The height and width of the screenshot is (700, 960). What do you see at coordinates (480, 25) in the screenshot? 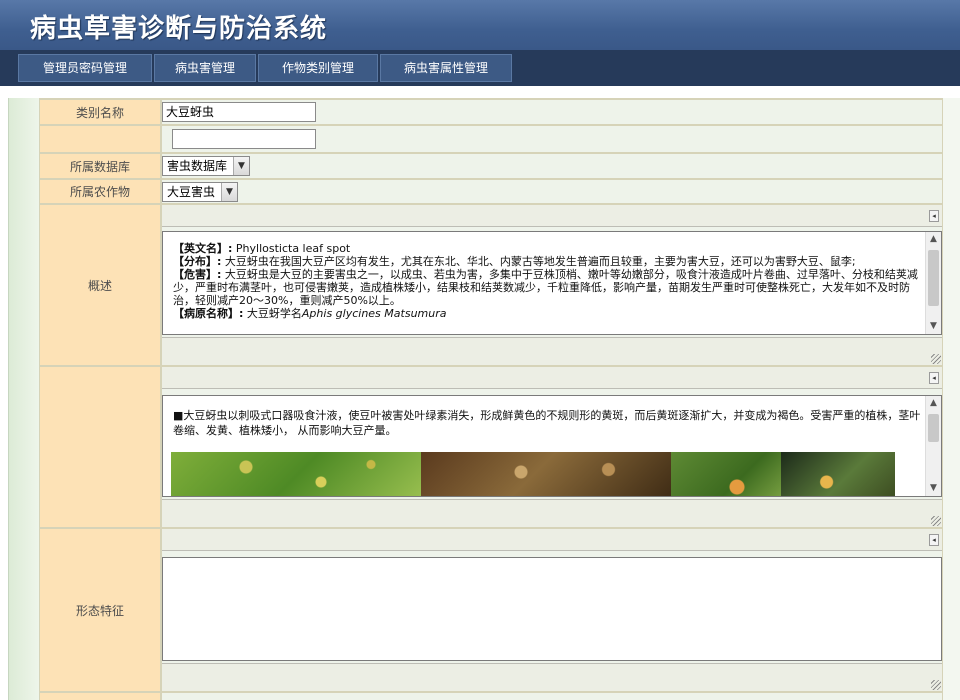
I see `app-header: 病虫草害诊断与防治系统` at bounding box center [480, 25].